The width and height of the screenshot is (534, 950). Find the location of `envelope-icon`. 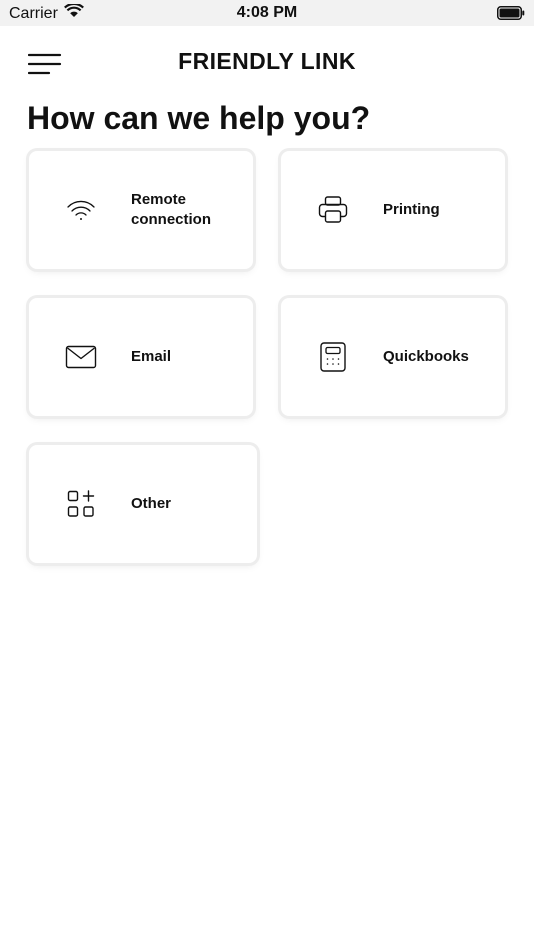

envelope-icon is located at coordinates (81, 357).